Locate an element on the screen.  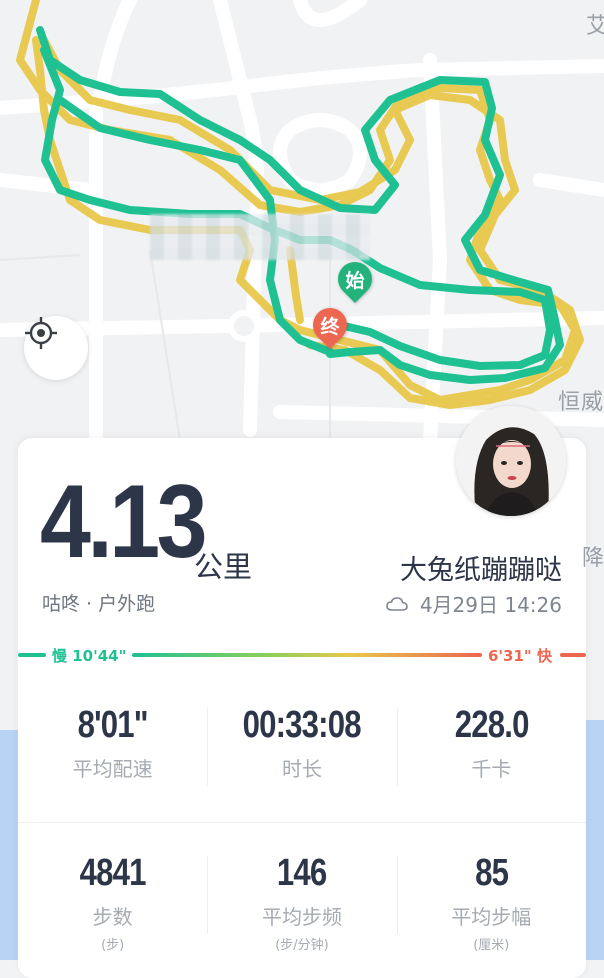
stats-divider is located at coordinates (302, 822).